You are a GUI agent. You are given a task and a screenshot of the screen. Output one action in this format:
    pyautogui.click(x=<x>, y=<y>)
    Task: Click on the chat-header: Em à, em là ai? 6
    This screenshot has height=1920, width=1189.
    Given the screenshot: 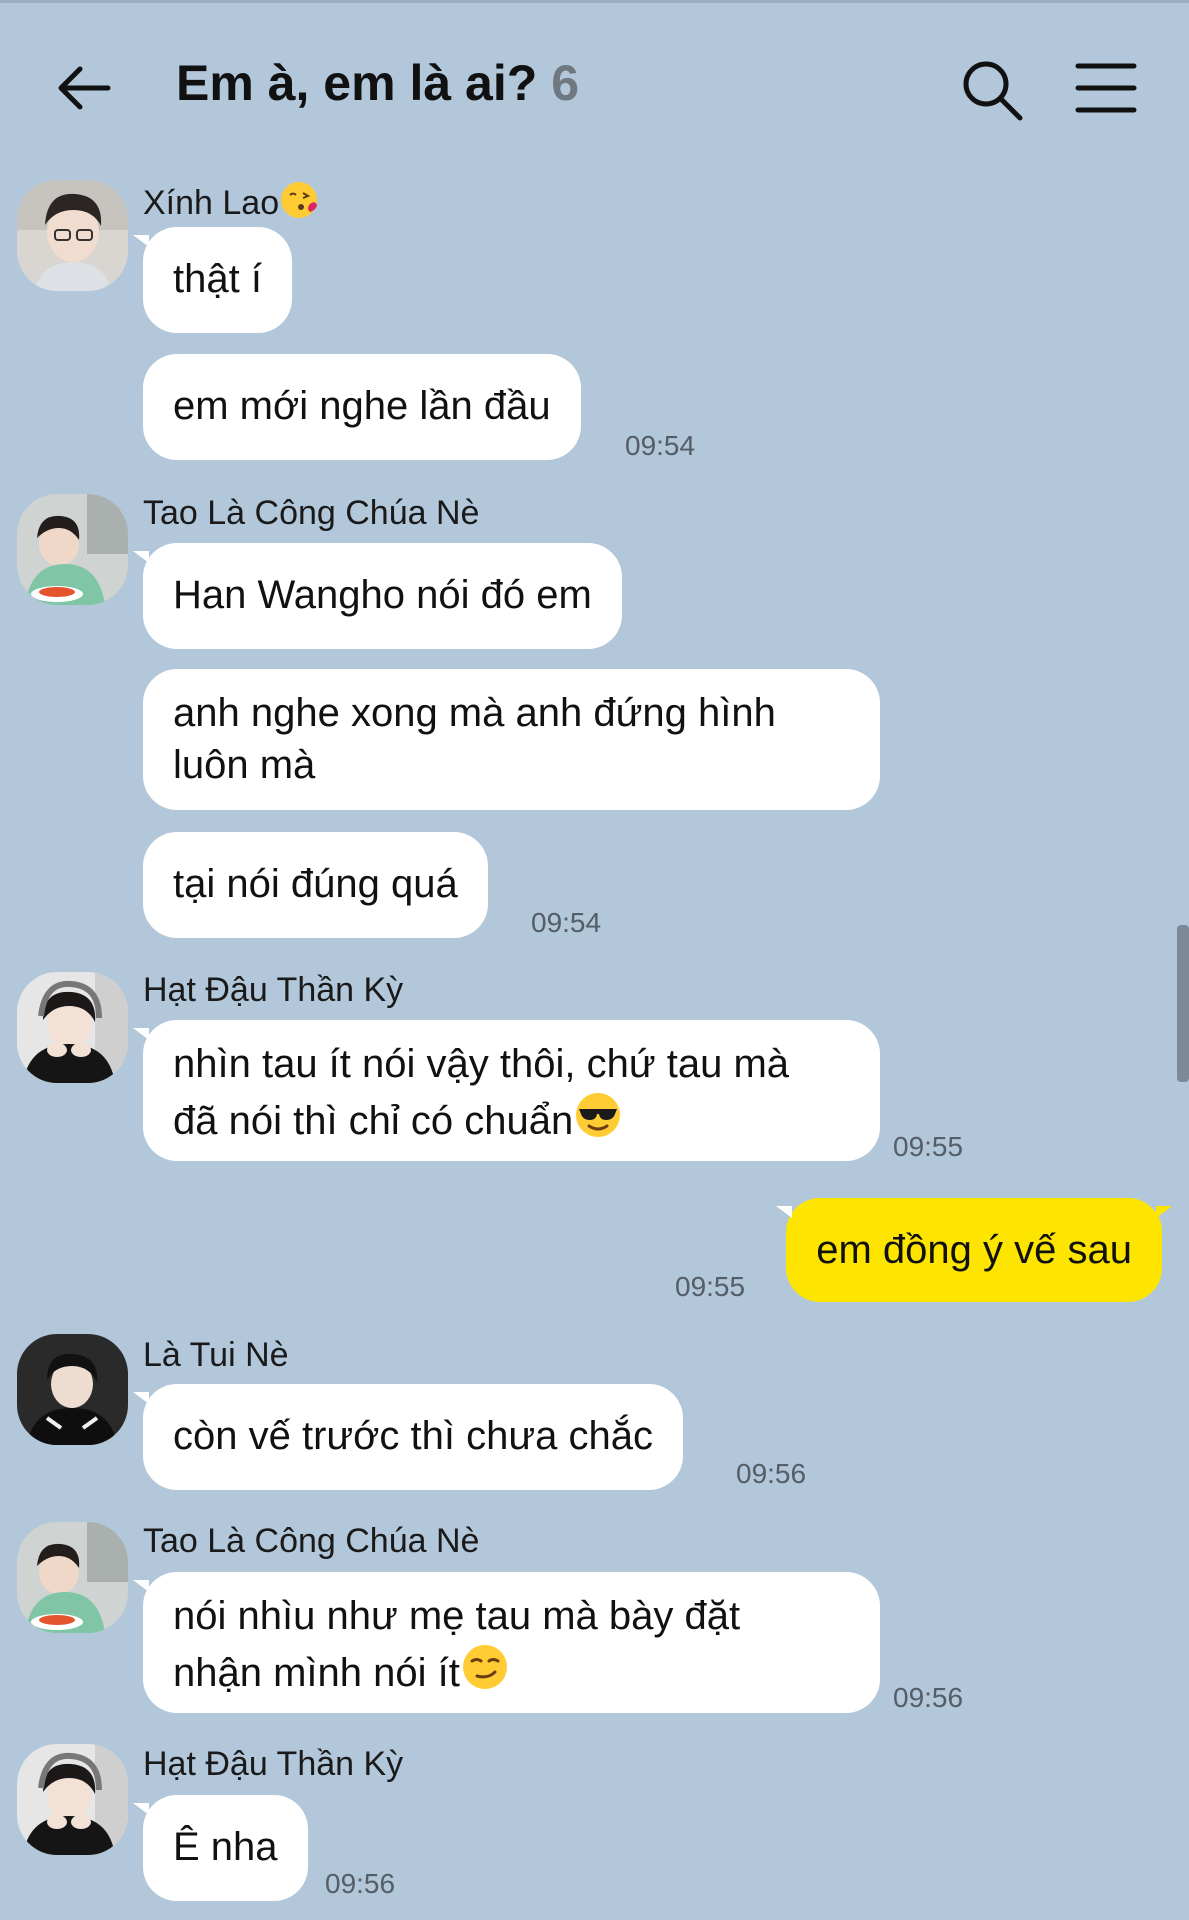 What is the action you would take?
    pyautogui.click(x=594, y=85)
    